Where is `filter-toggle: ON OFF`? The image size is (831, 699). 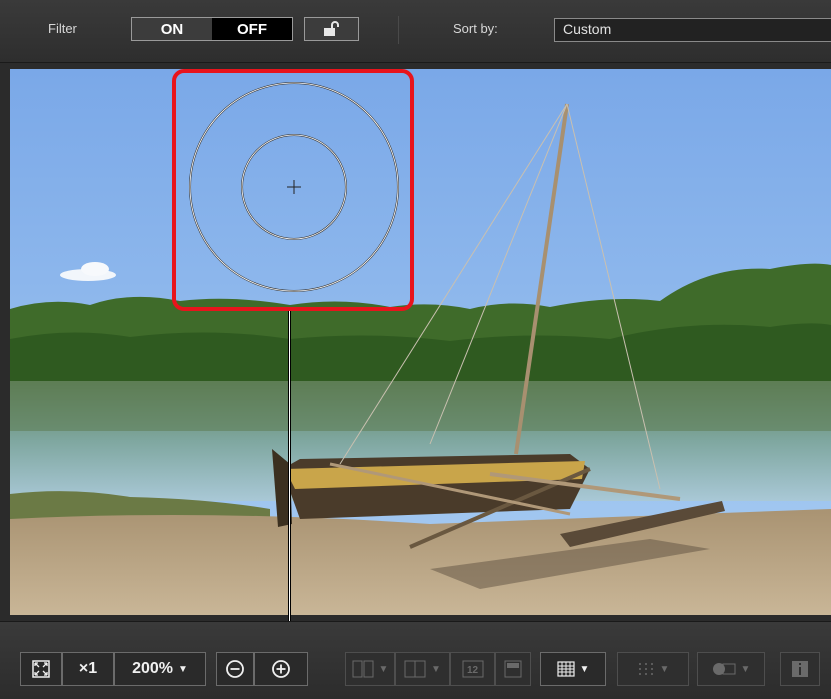 filter-toggle: ON OFF is located at coordinates (212, 29).